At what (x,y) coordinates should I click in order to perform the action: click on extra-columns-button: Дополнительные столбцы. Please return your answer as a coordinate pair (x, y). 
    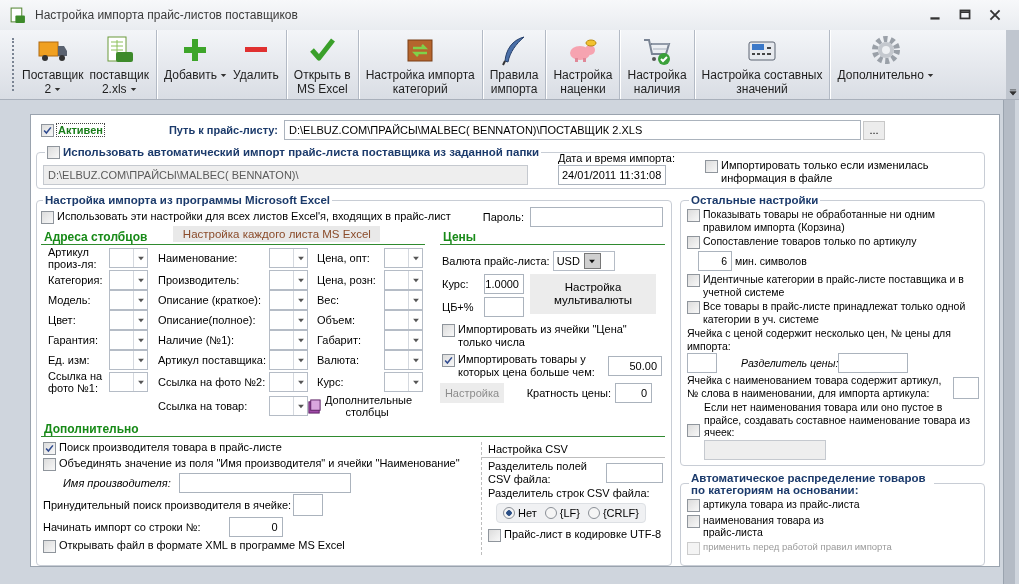
    Looking at the image, I should click on (365, 406).